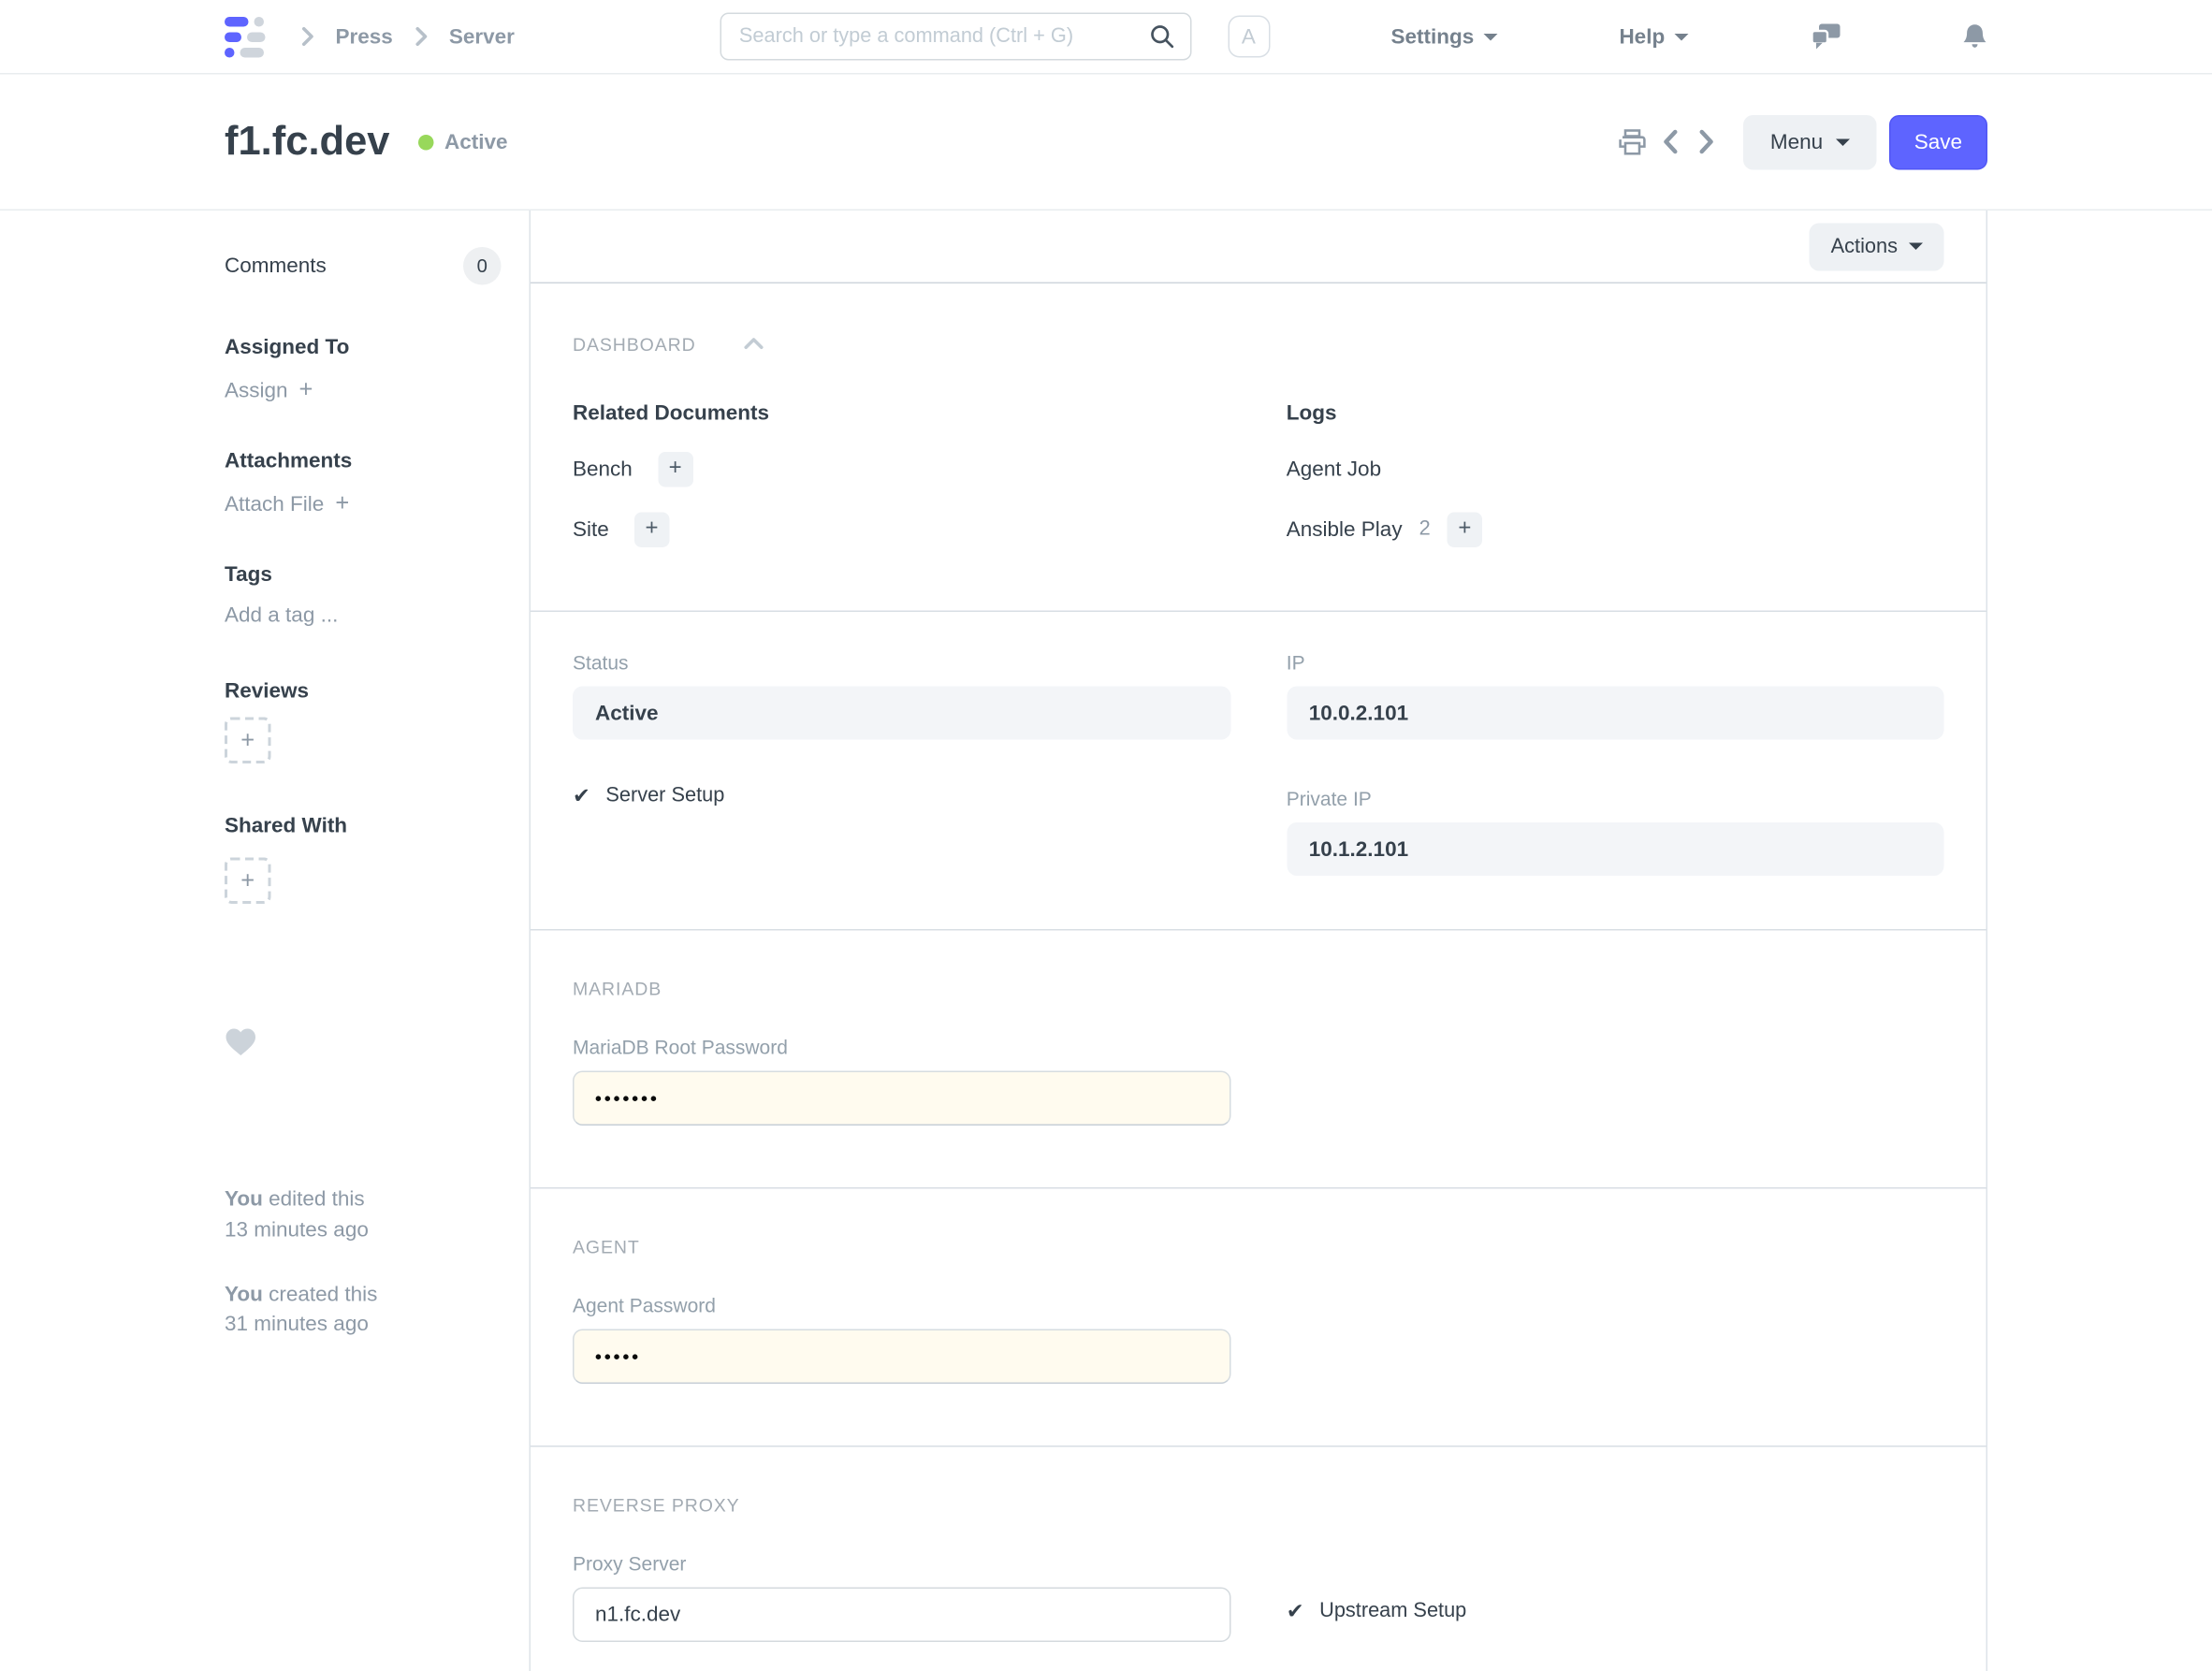 The height and width of the screenshot is (1671, 2212). Describe the element at coordinates (363, 1045) in the screenshot. I see `like-heart-icon` at that location.